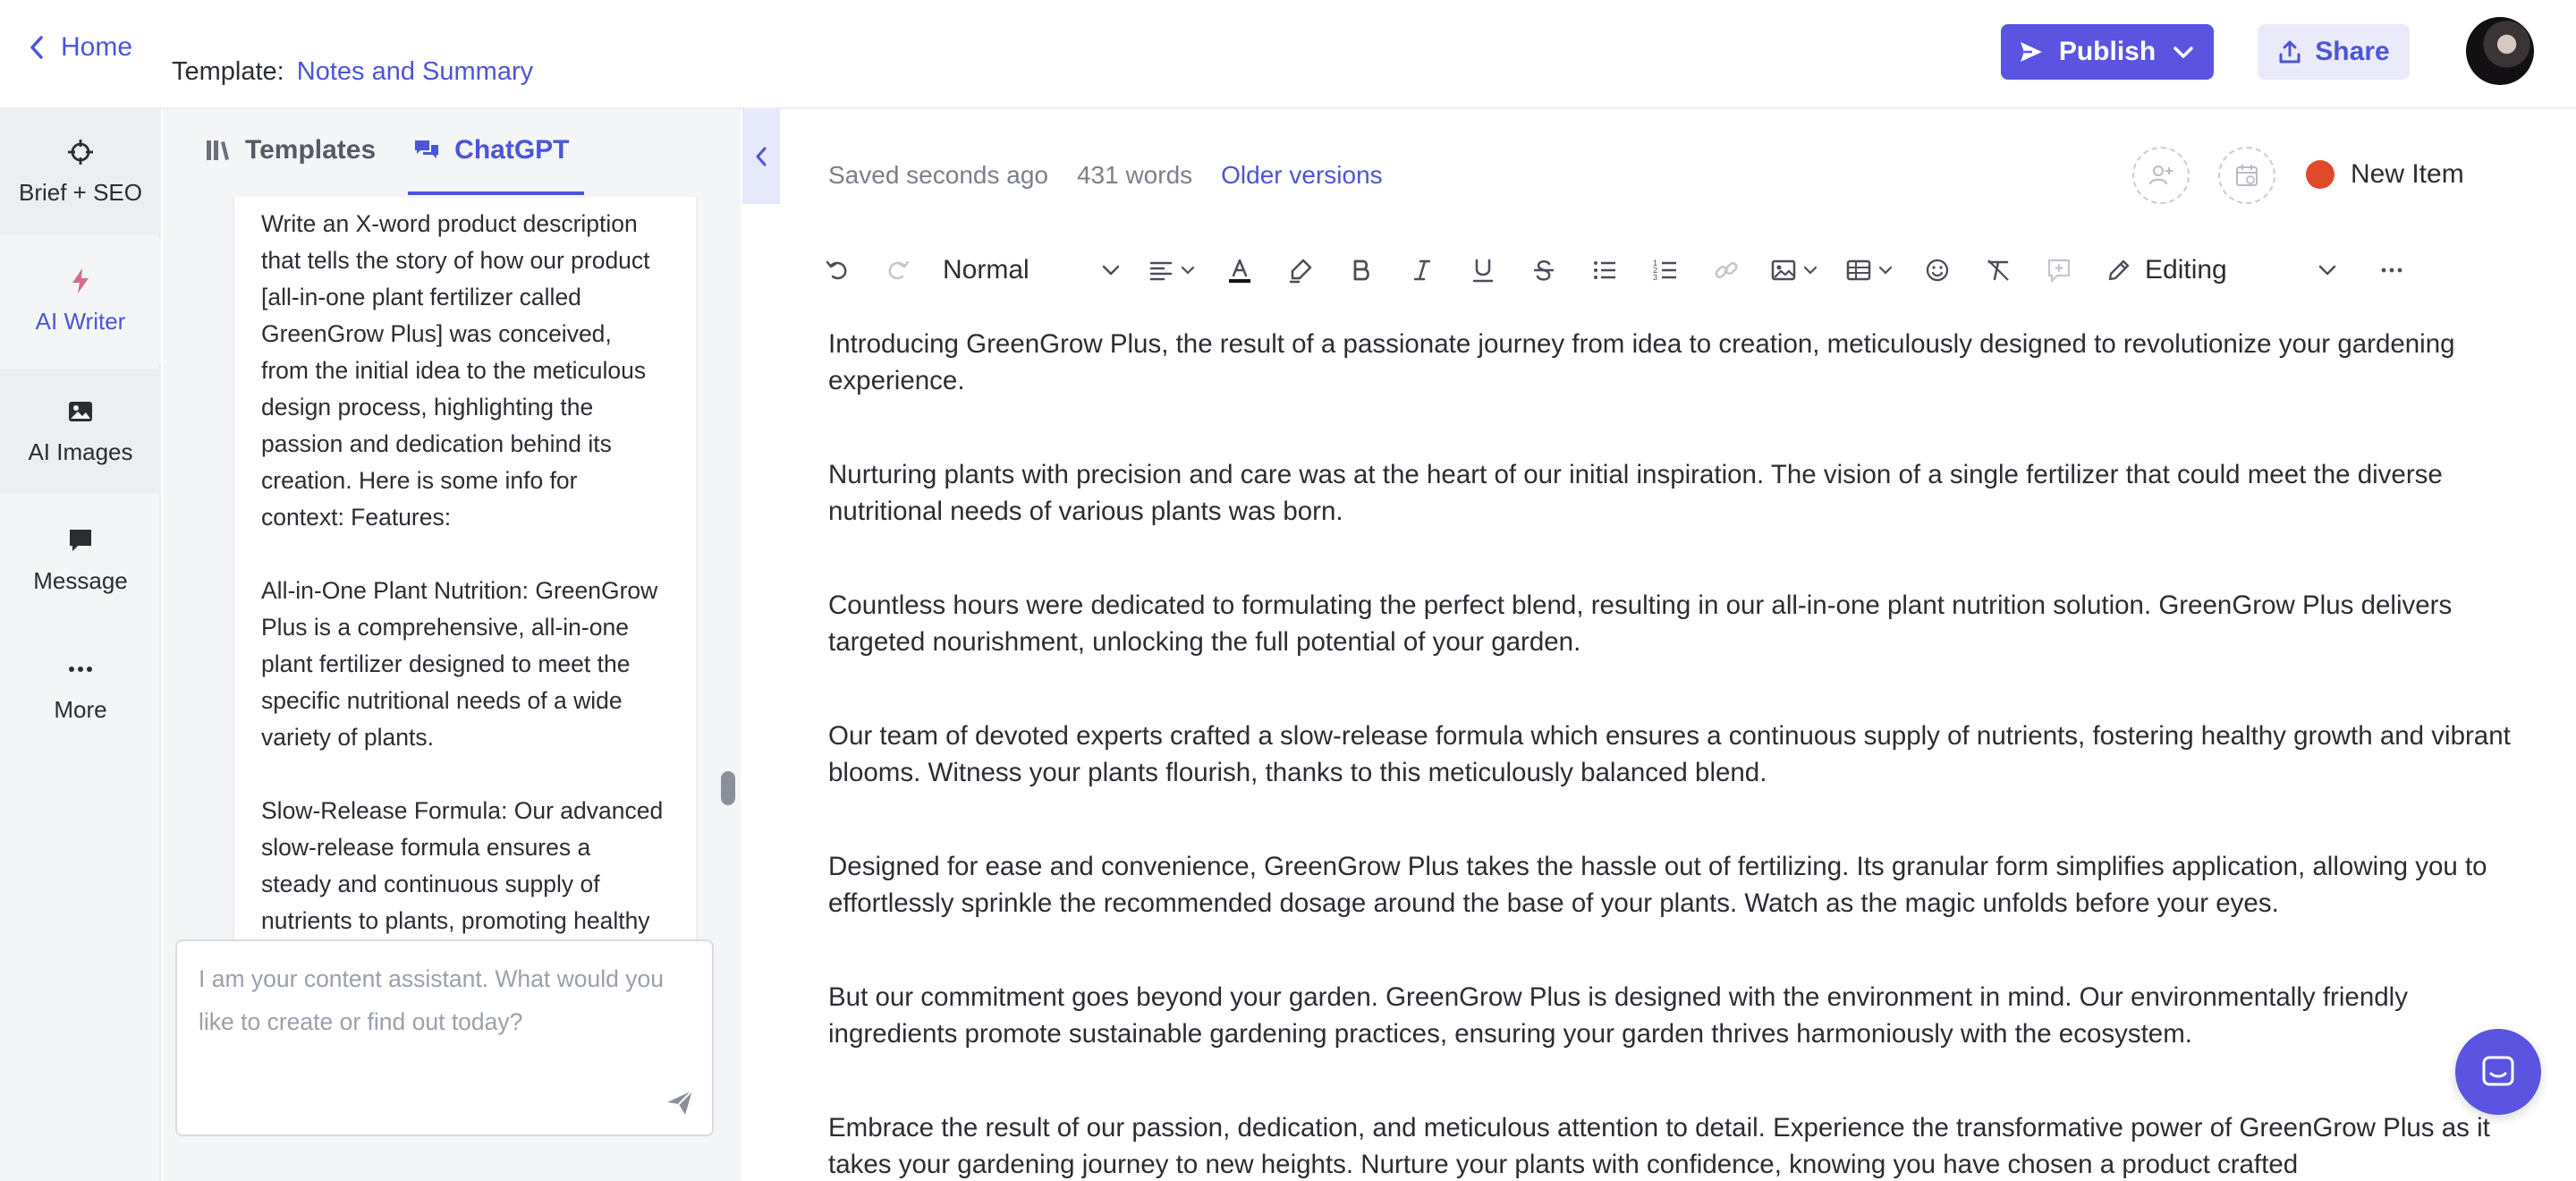 Image resolution: width=2576 pixels, height=1181 pixels. What do you see at coordinates (80, 171) in the screenshot?
I see `rail-item-brief-seo: Brief + SEO` at bounding box center [80, 171].